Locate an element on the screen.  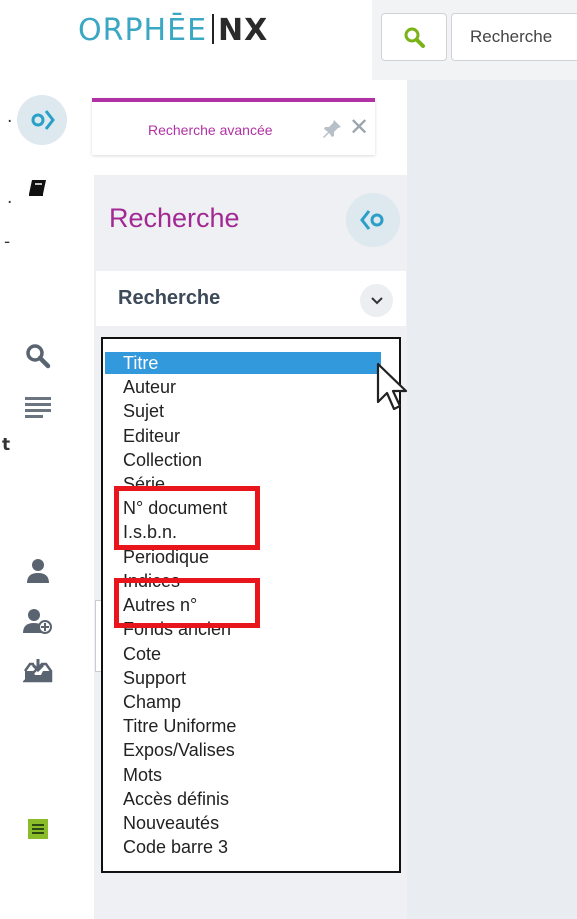
search-field-label: Recherche is located at coordinates (169, 298).